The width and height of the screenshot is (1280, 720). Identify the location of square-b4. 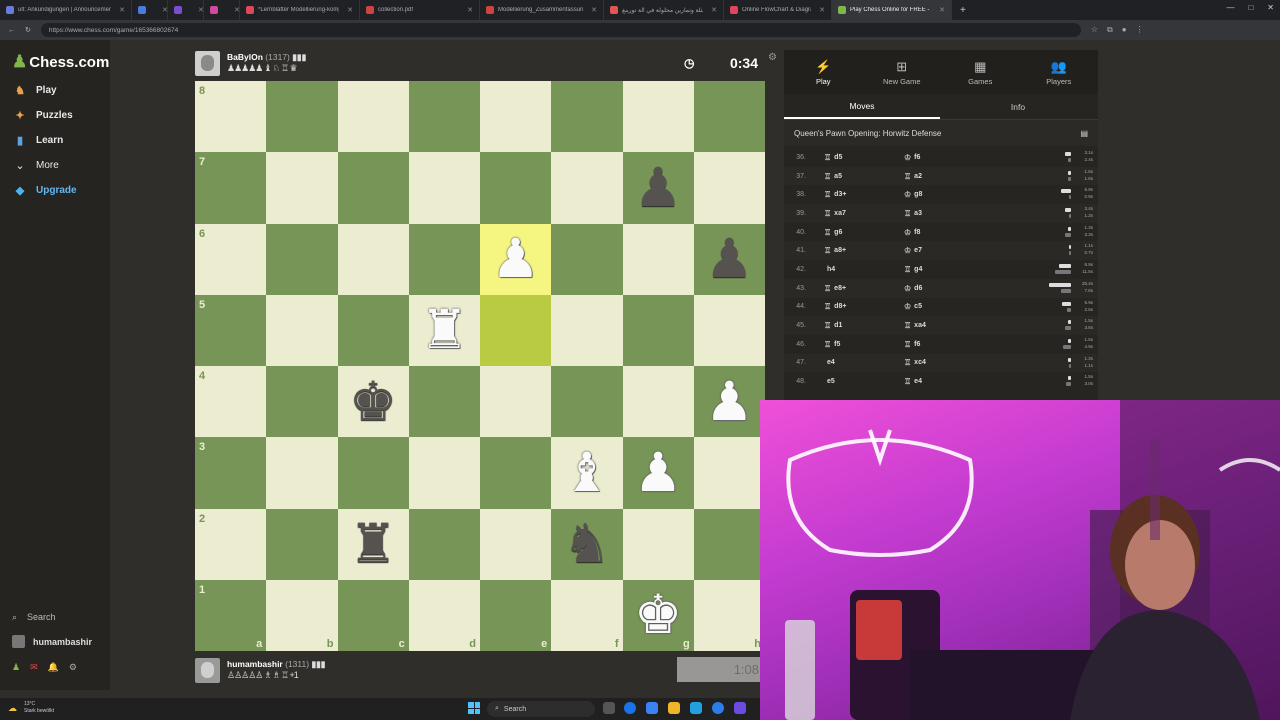
(302, 402).